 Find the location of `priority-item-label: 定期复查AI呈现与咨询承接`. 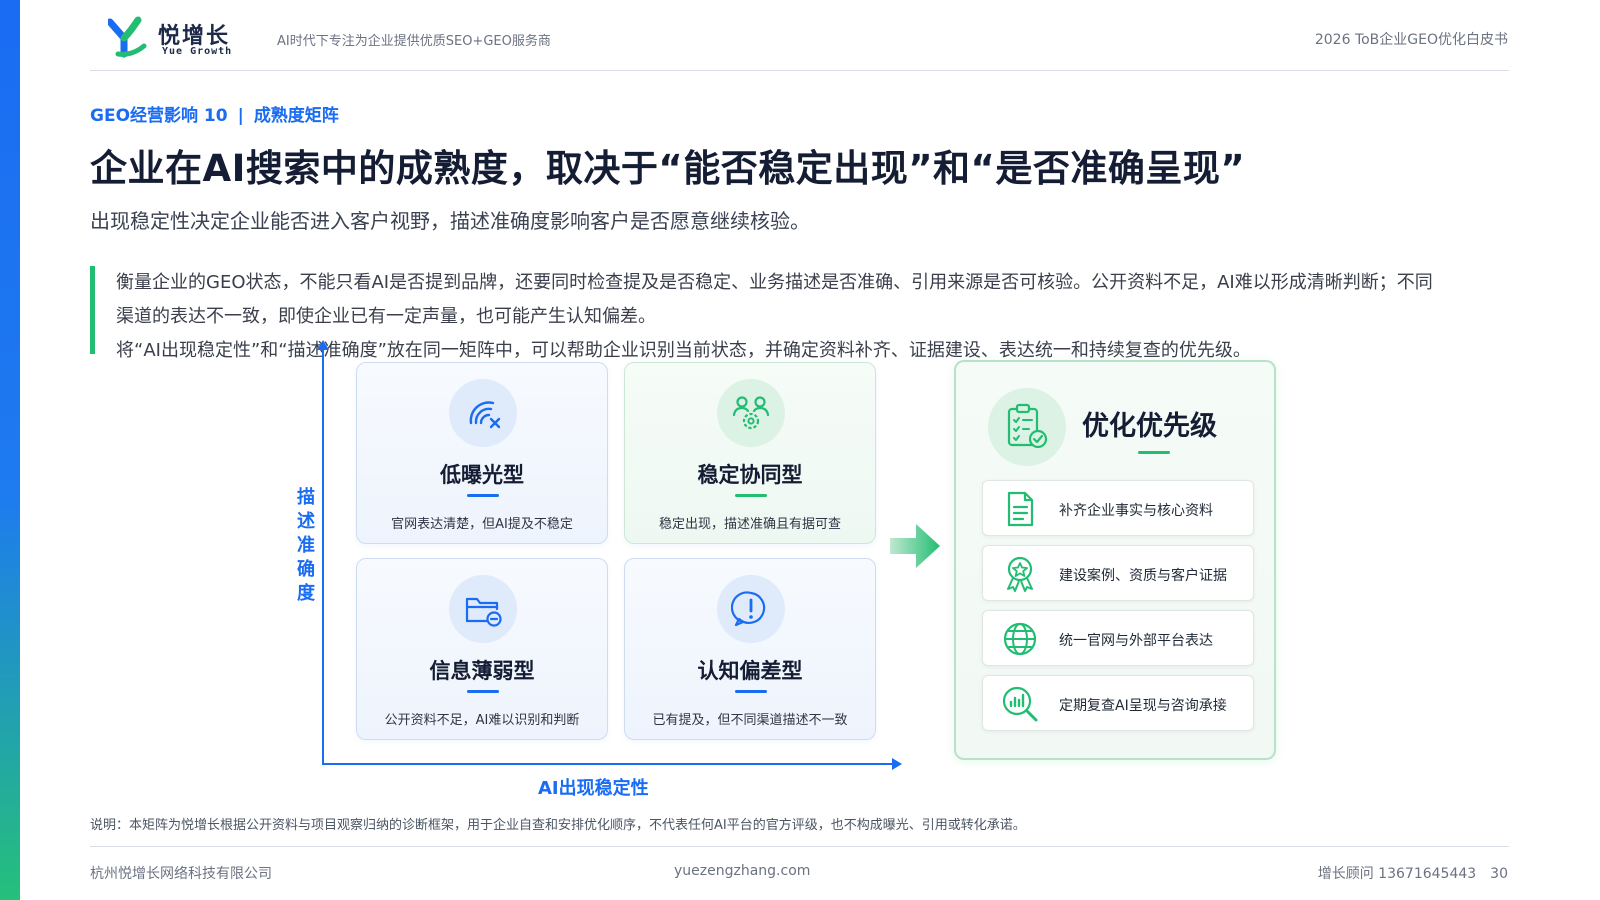

priority-item-label: 定期复查AI呈现与咨询承接 is located at coordinates (1143, 706).